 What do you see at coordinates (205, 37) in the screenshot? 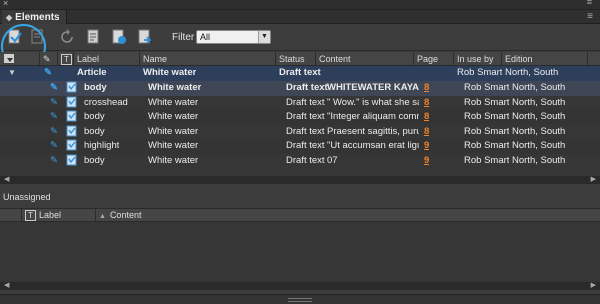
I see `filter-value: All` at bounding box center [205, 37].